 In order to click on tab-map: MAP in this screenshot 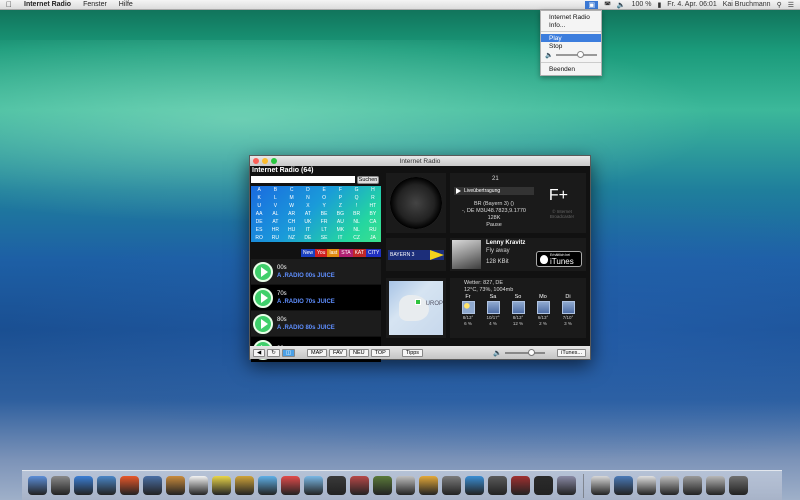, I will do `click(317, 352)`.